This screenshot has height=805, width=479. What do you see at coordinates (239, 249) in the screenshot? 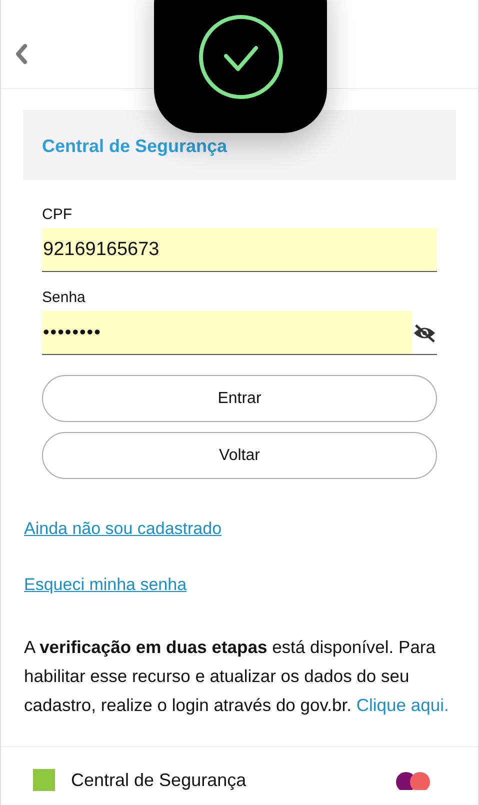
I see `input-field: 92169165673` at bounding box center [239, 249].